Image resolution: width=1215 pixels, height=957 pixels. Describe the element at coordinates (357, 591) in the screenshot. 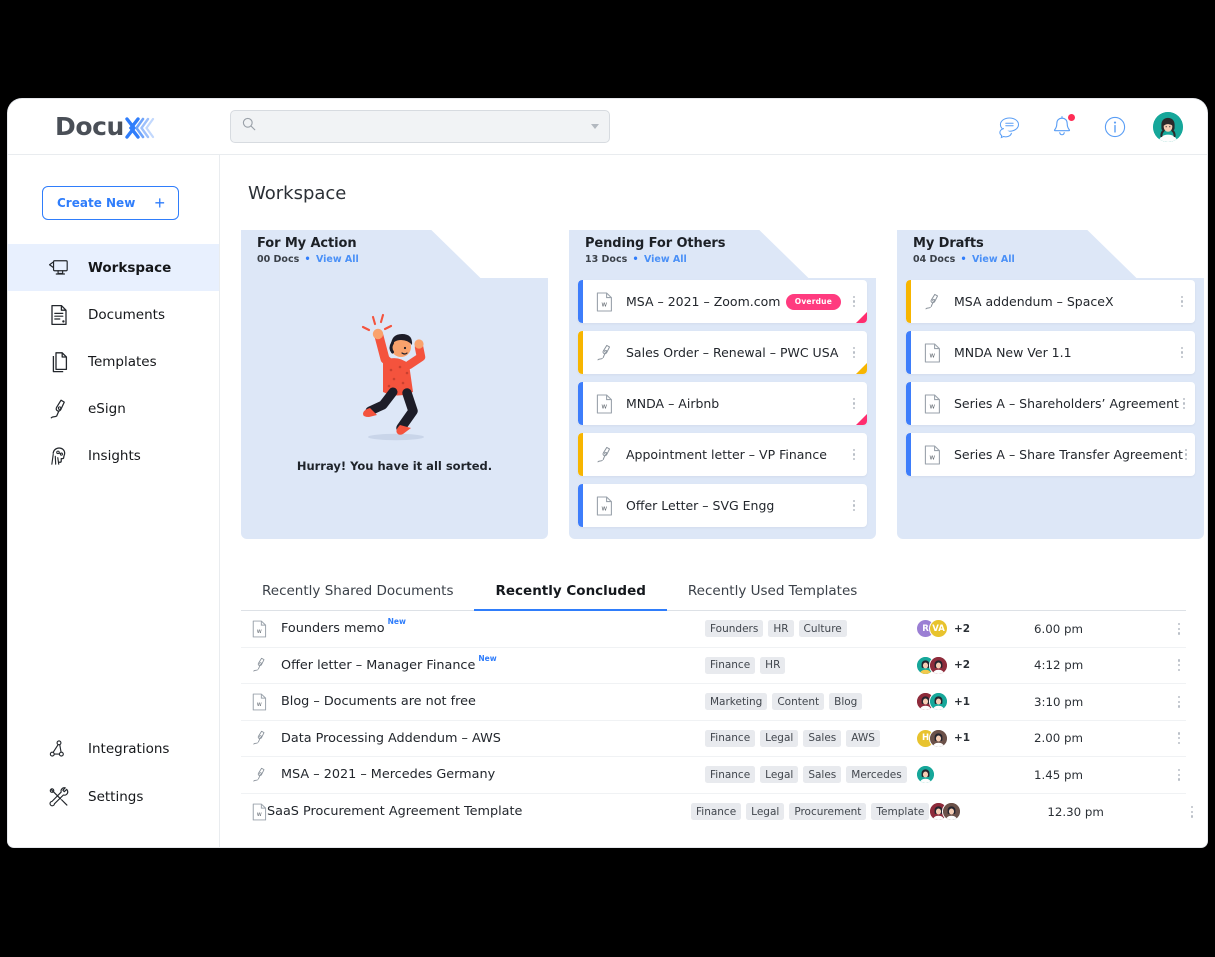

I see `tab-recently-shared-documents: Recently Shared Documents` at that location.